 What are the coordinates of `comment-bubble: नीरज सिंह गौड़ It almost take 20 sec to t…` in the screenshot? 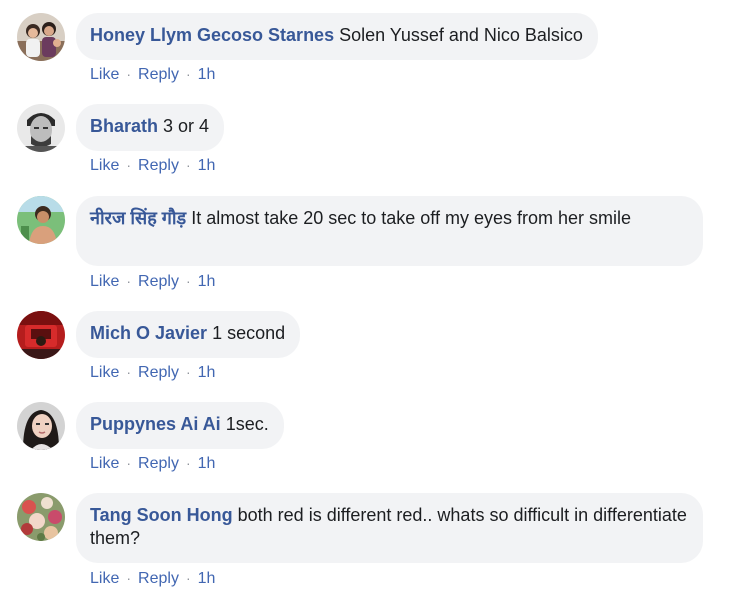 It's located at (389, 231).